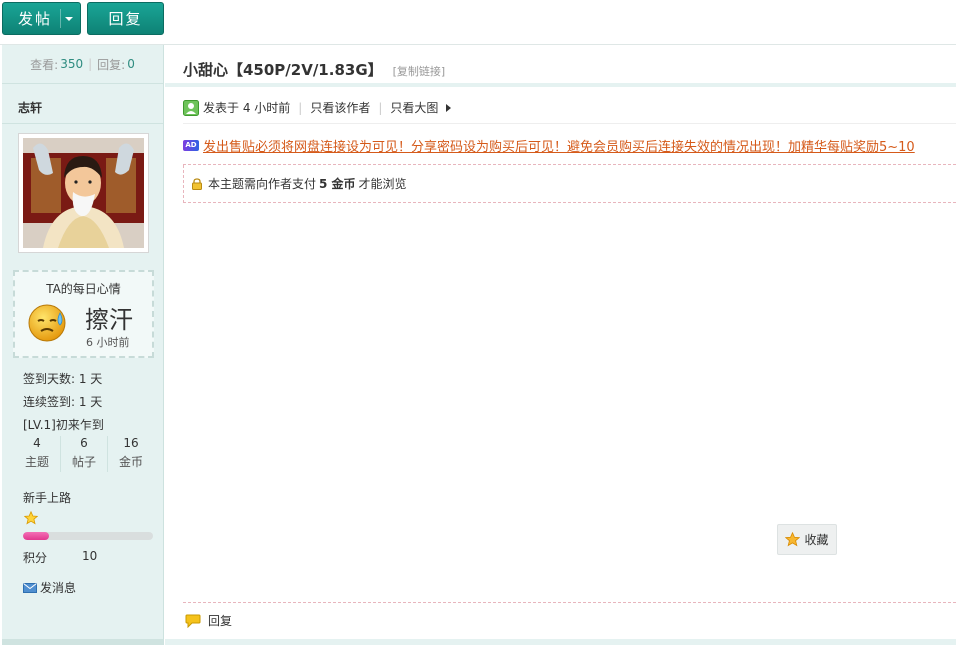 The height and width of the screenshot is (645, 956). I want to click on payment-suffix: 才能浏览, so click(382, 184).